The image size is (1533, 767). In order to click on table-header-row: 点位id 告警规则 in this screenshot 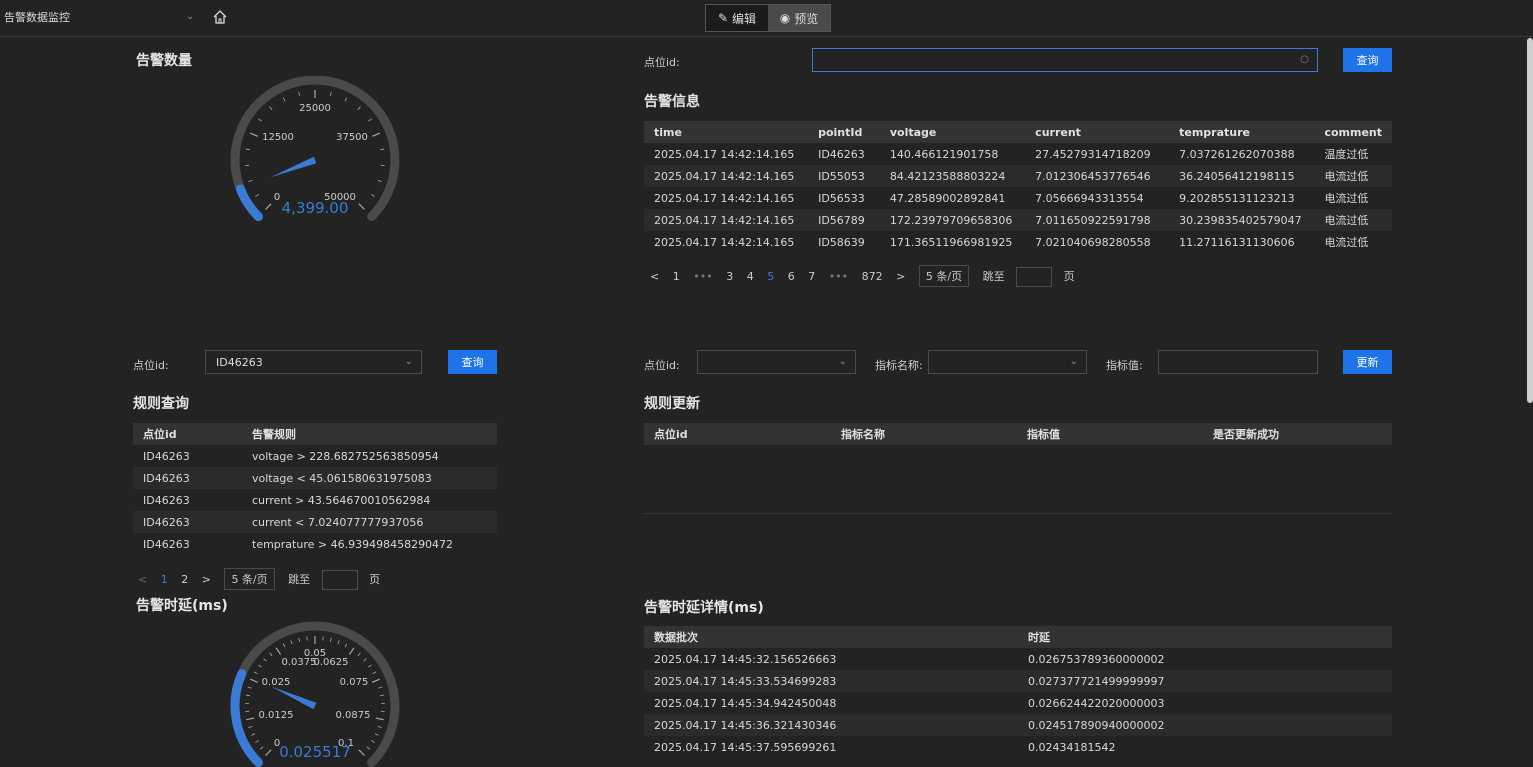, I will do `click(315, 434)`.